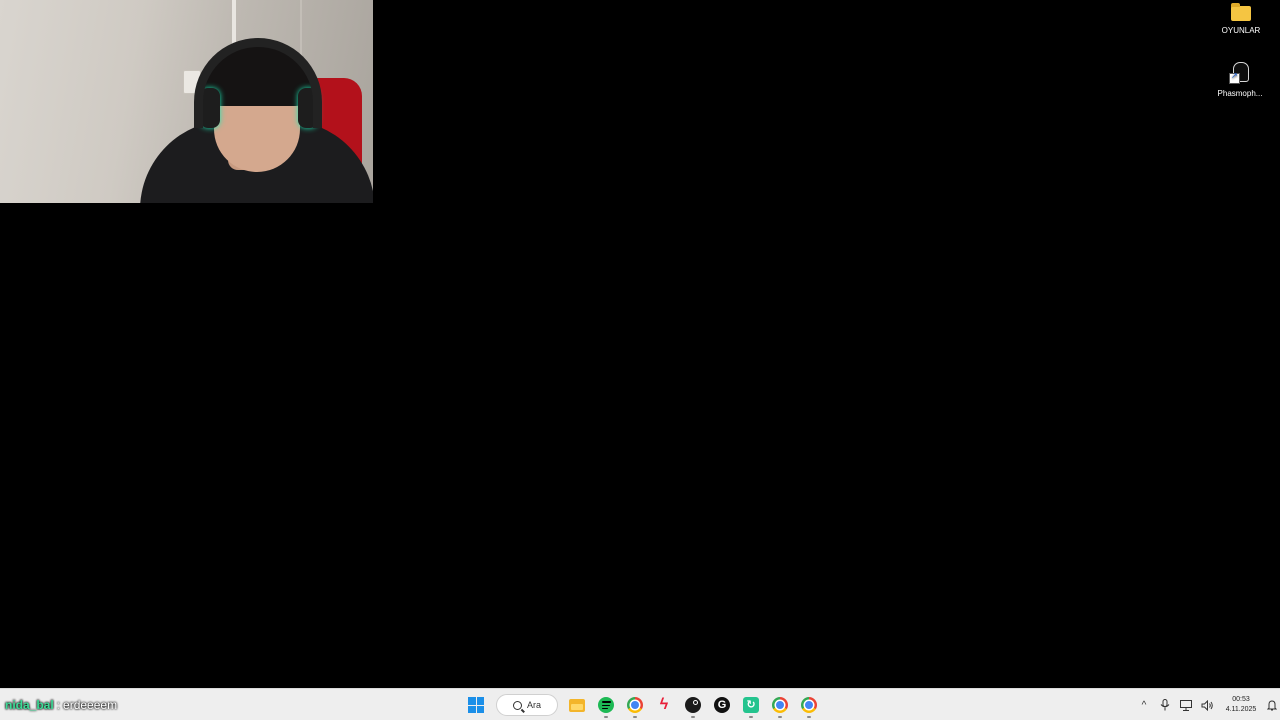 This screenshot has width=1280, height=720. I want to click on taskbar-chrome, so click(635, 705).